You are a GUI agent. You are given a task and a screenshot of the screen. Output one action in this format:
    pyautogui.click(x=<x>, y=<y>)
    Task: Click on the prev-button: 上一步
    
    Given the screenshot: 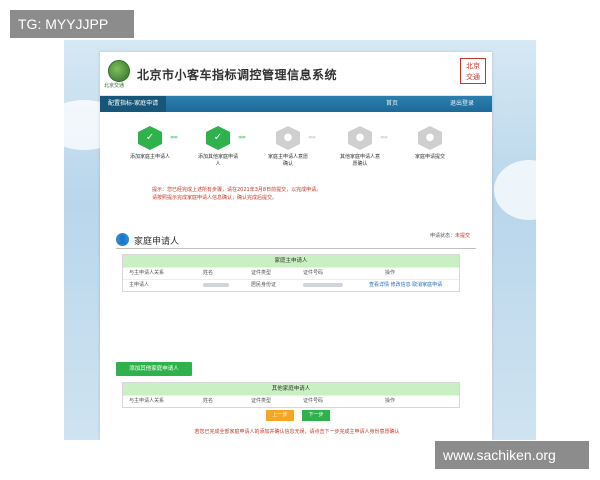 What is the action you would take?
    pyautogui.click(x=280, y=415)
    